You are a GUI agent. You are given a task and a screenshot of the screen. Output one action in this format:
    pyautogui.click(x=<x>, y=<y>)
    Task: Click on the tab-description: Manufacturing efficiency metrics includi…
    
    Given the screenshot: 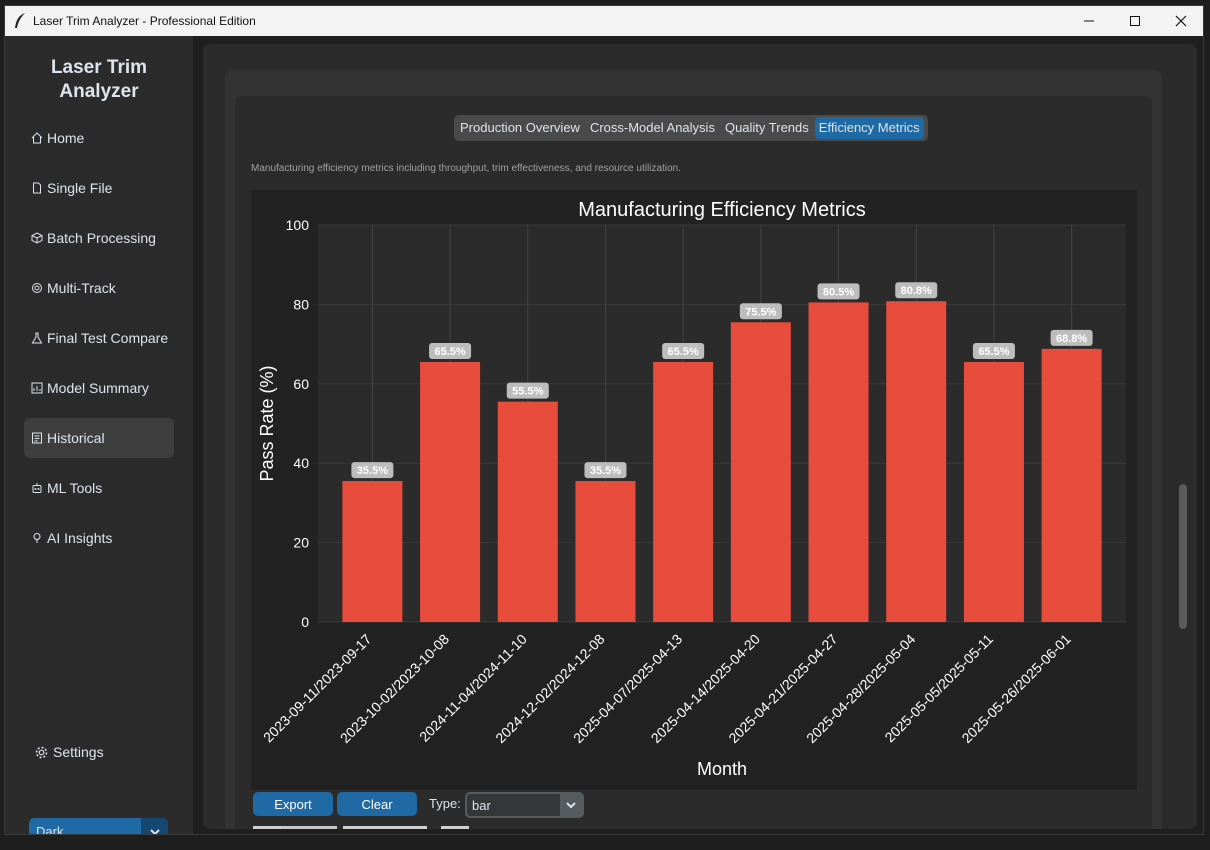 What is the action you would take?
    pyautogui.click(x=466, y=168)
    